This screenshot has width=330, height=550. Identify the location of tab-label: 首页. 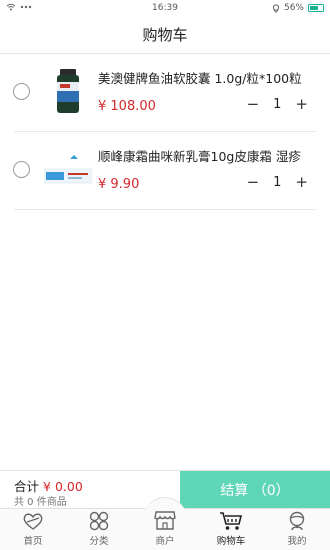
(33, 541).